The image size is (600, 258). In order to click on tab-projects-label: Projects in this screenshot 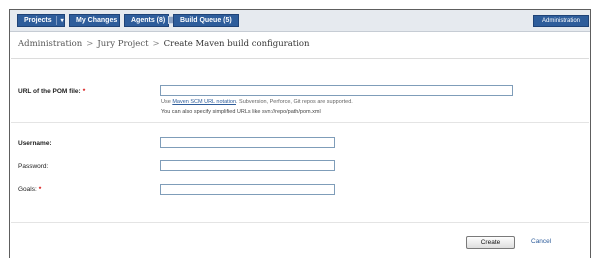, I will do `click(38, 20)`.